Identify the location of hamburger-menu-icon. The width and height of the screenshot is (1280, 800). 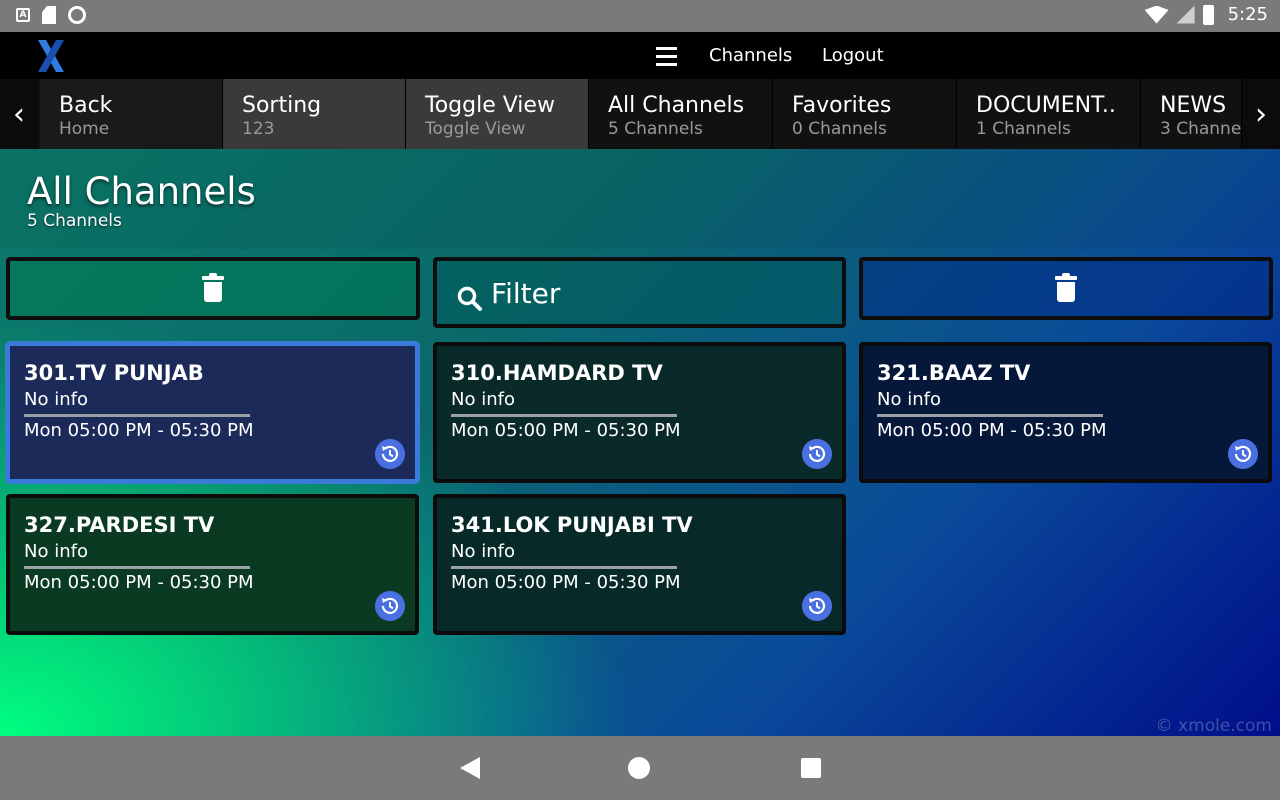
(666, 56).